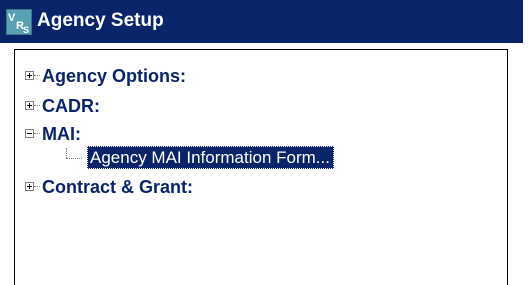  Describe the element at coordinates (61, 134) in the screenshot. I see `tree-item-label: MAI:` at that location.